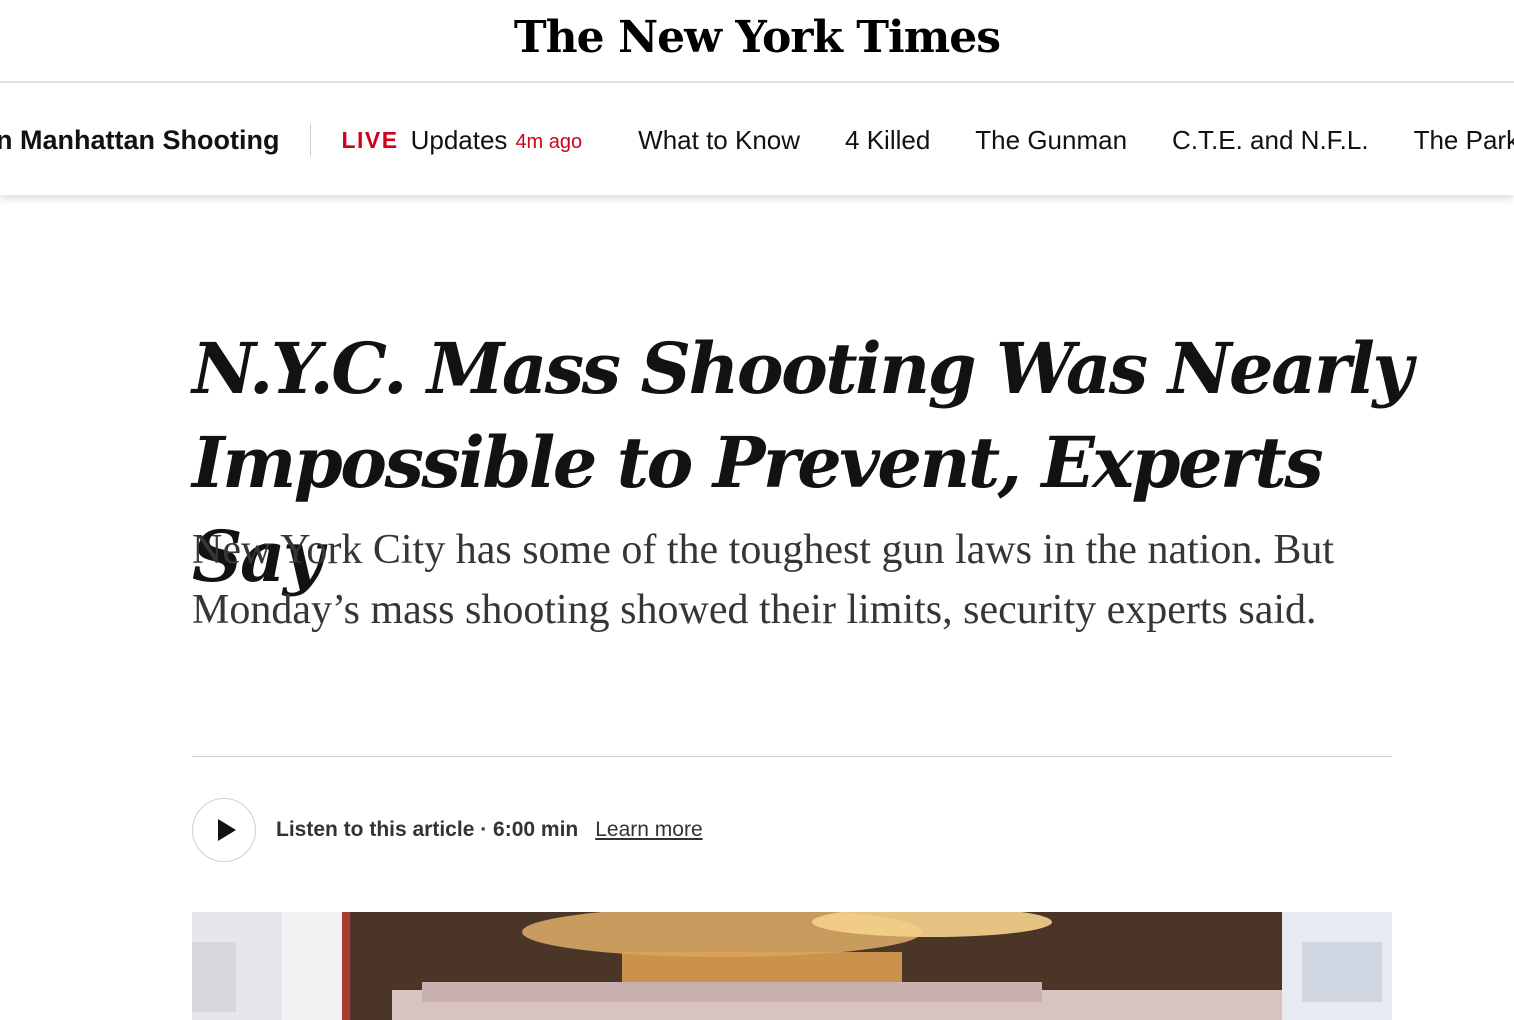  I want to click on nav-link-4-killed: 4 Killed, so click(887, 140).